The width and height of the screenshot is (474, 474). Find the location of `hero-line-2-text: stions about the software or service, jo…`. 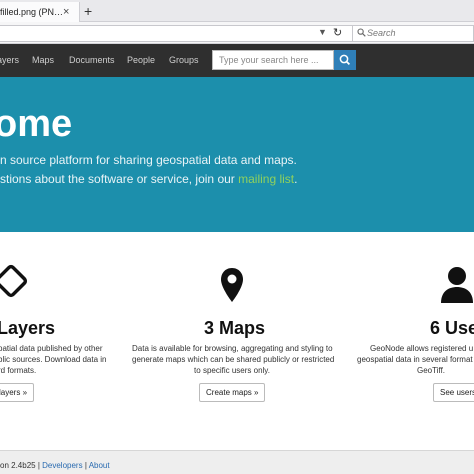

hero-line-2-text: stions about the software or service, jo… is located at coordinates (119, 179).